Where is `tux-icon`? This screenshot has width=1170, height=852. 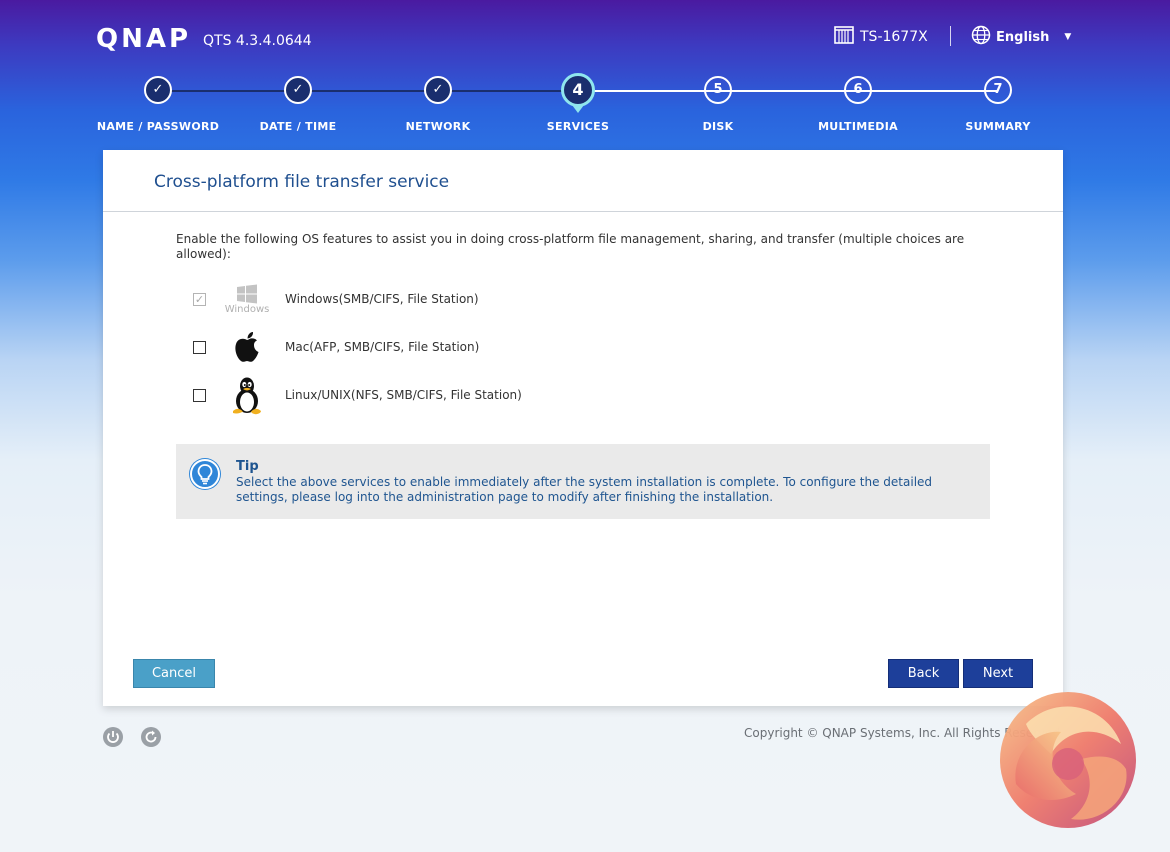
tux-icon is located at coordinates (247, 395).